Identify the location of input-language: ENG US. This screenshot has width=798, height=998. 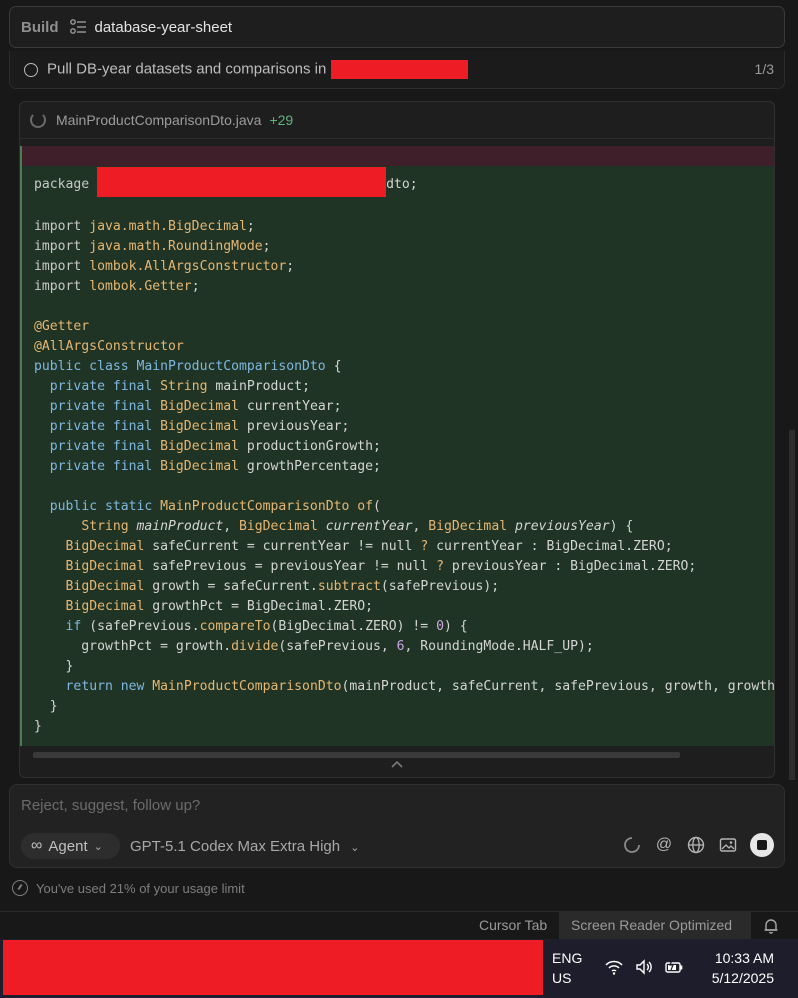
(567, 968).